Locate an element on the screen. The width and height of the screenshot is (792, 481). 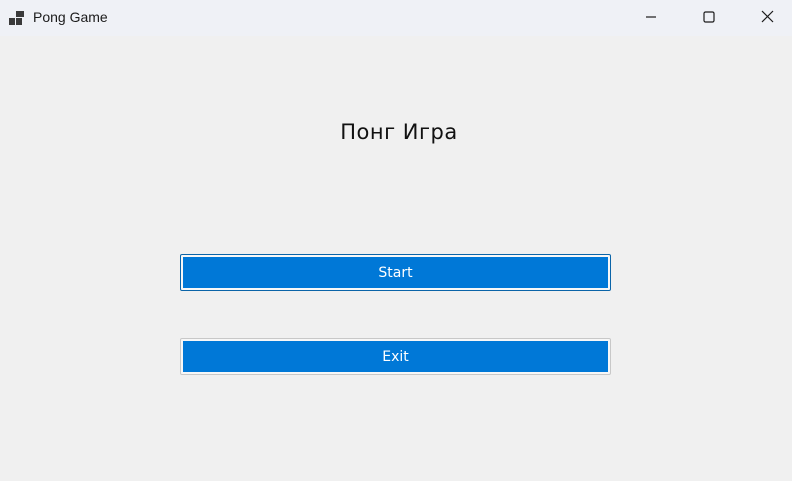
minimize-button is located at coordinates (651, 17).